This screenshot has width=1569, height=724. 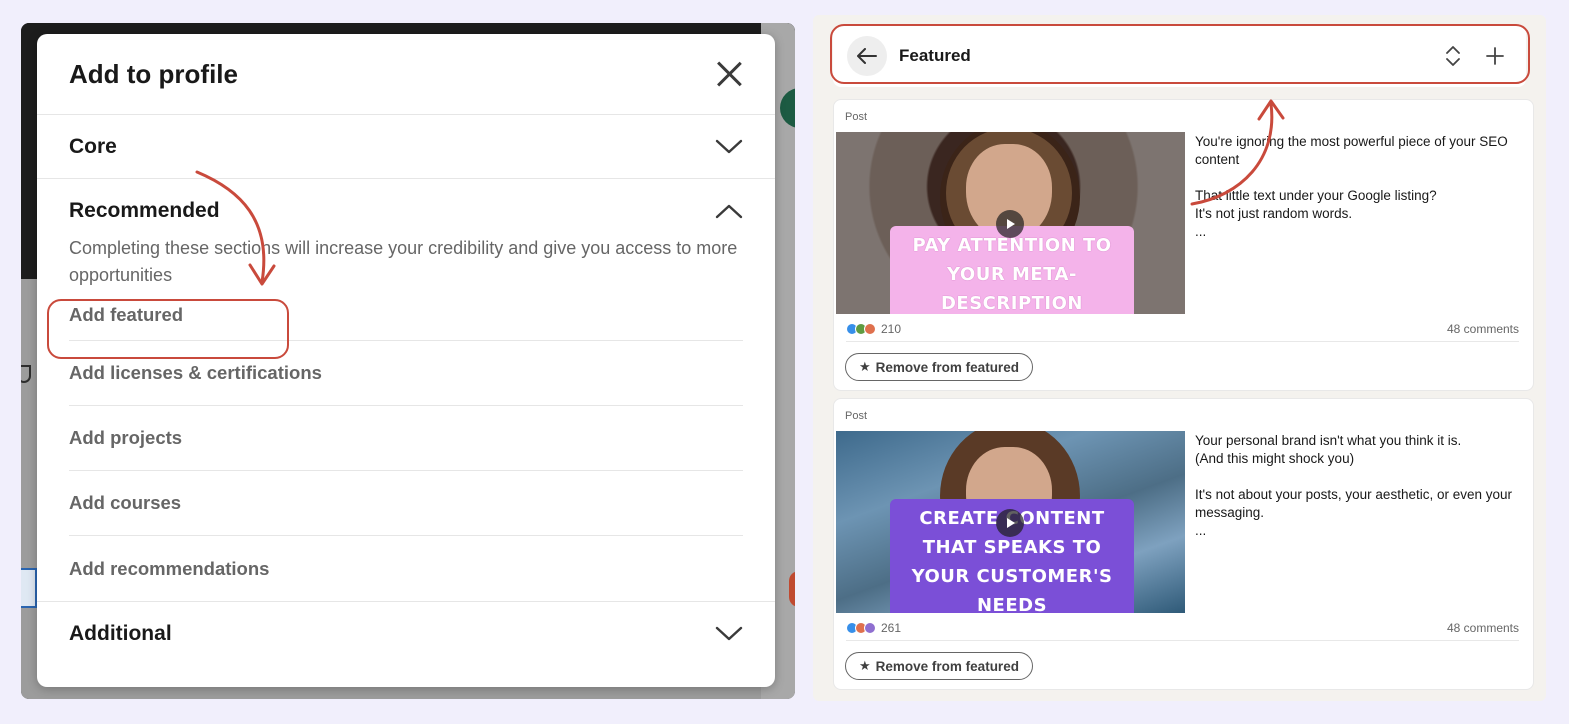 I want to click on add-licenses-item: Add licenses & certifications, so click(x=406, y=373).